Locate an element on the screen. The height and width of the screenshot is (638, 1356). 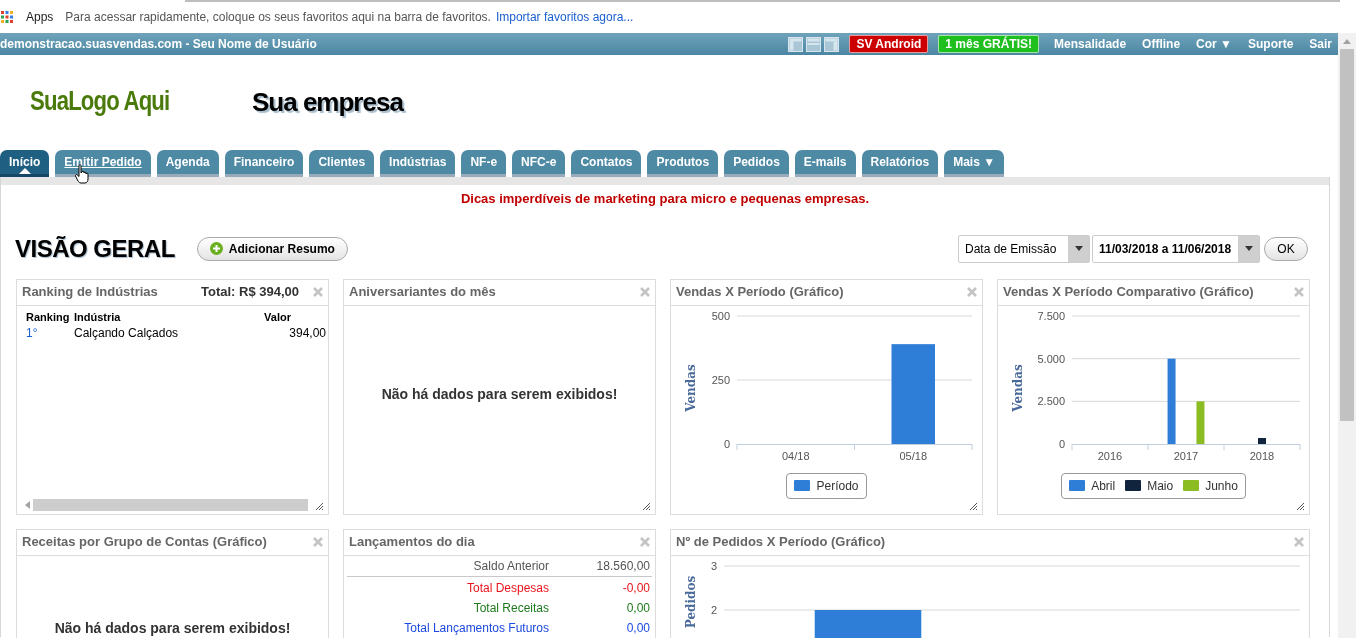
ledger-label: Total Receitas is located at coordinates (510, 608).